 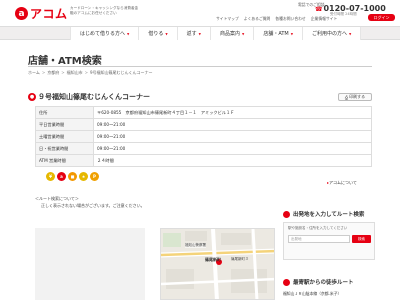 I want to click on nav-item-borrow: 借りる ▼, so click(x=158, y=33).